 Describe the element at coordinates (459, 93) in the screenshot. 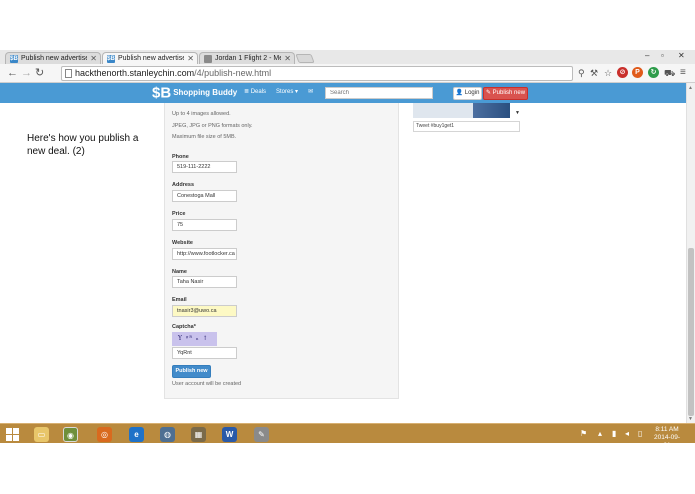

I see `user-icon: 👤` at that location.